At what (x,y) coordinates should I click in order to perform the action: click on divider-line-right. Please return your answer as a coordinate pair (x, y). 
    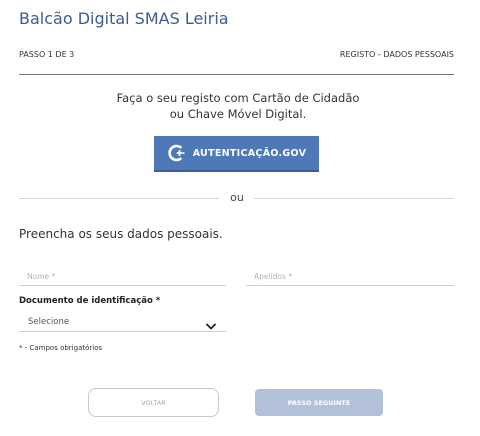
    Looking at the image, I should click on (354, 198).